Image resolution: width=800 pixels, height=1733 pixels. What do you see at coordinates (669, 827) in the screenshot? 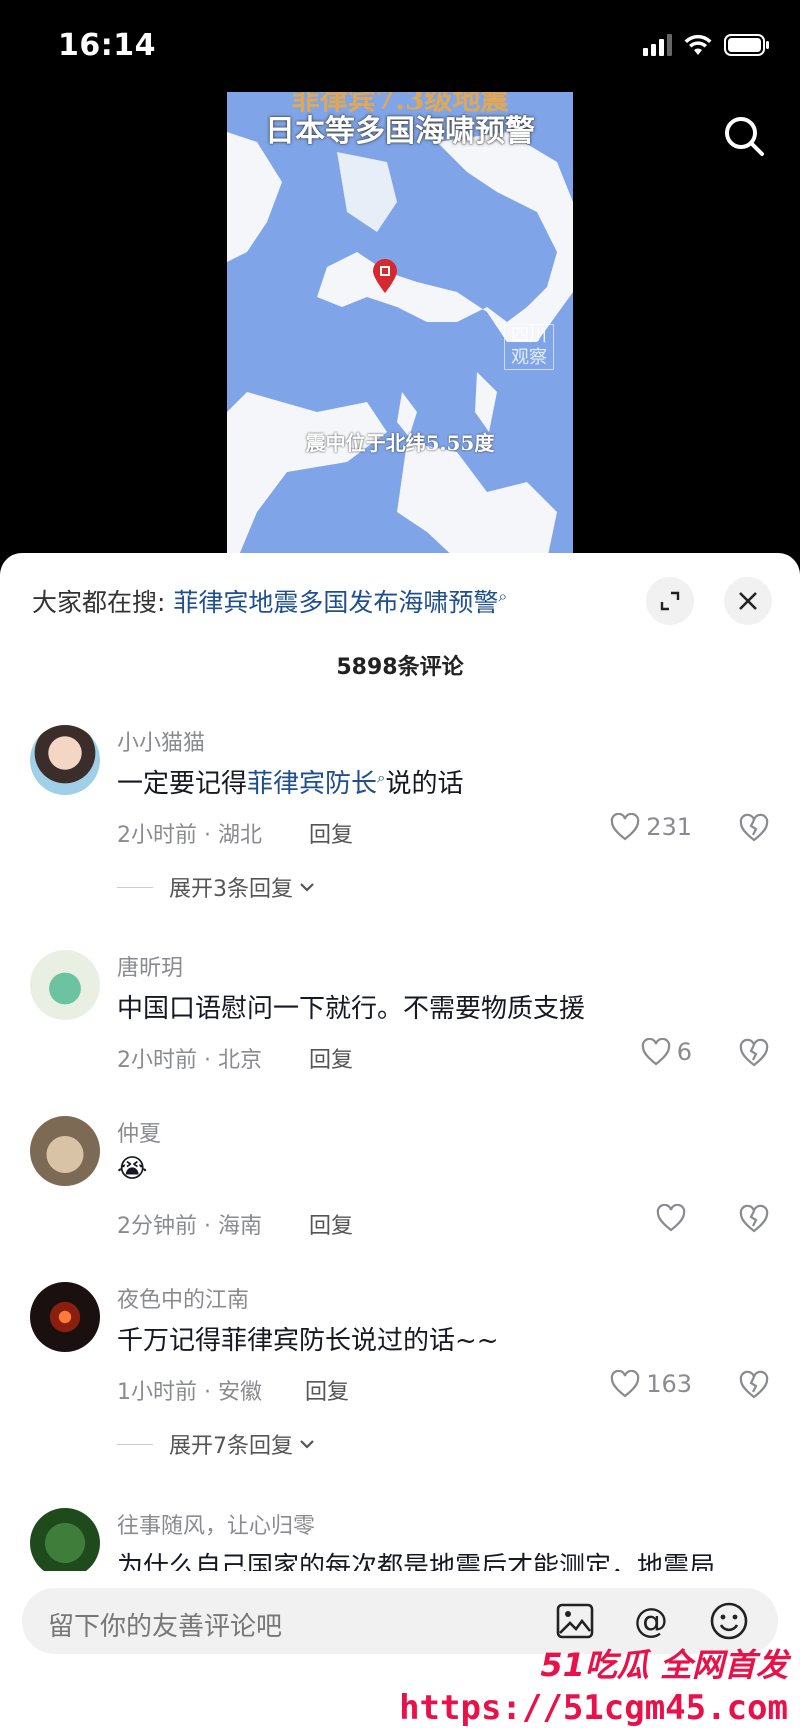
I see `like-count: 231` at bounding box center [669, 827].